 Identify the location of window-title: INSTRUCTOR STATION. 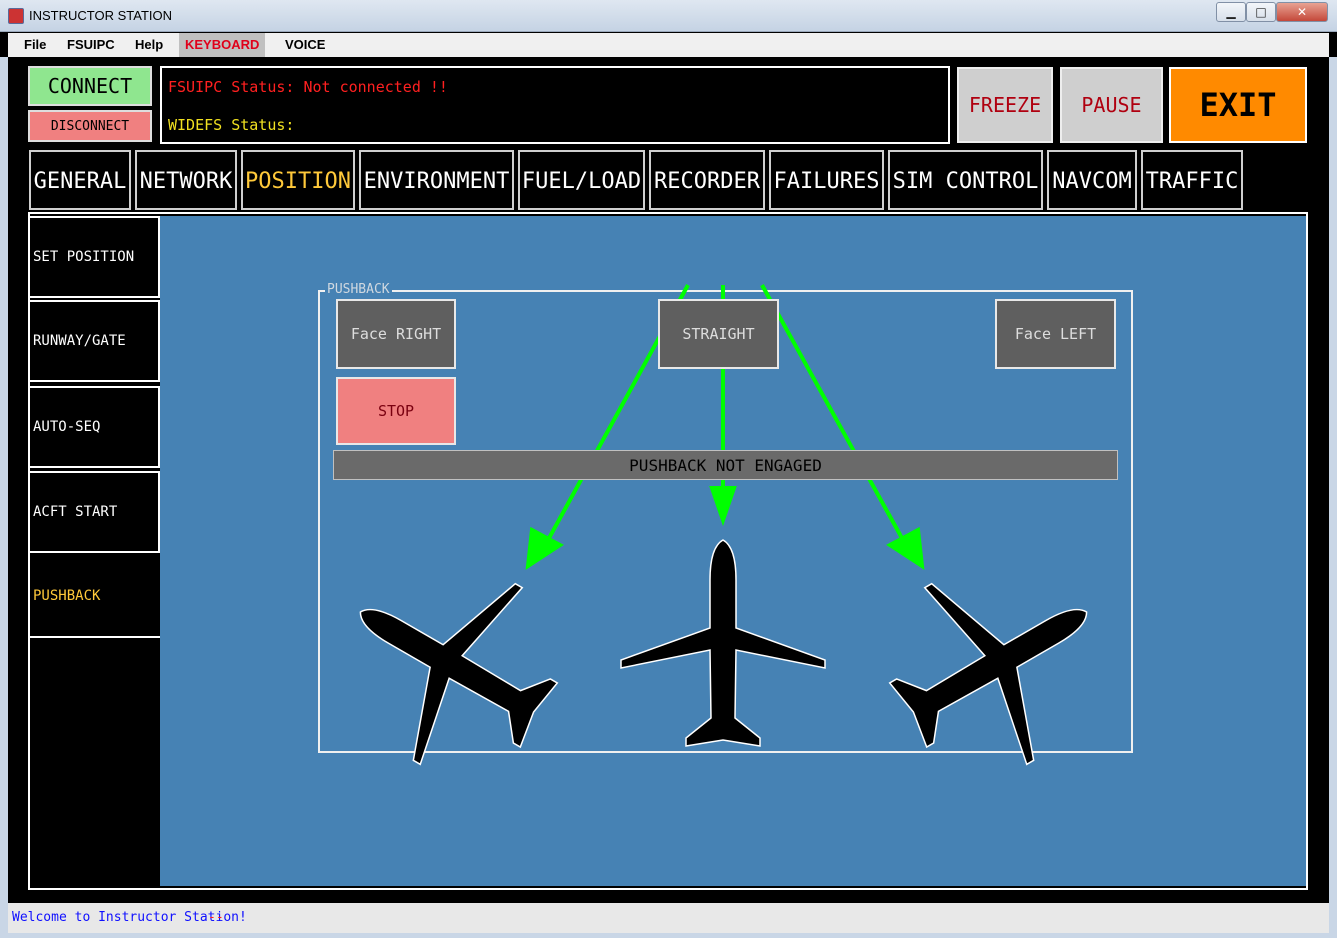
(100, 15).